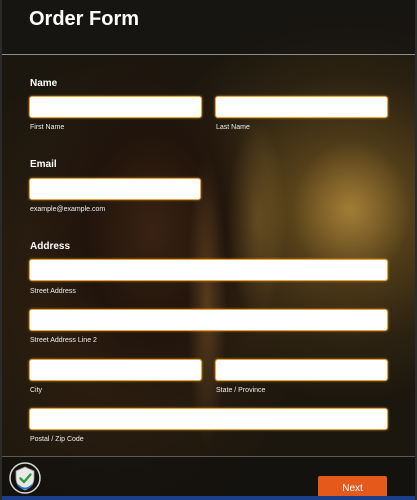 This screenshot has width=417, height=500. What do you see at coordinates (50, 246) in the screenshot?
I see `address-label: Address` at bounding box center [50, 246].